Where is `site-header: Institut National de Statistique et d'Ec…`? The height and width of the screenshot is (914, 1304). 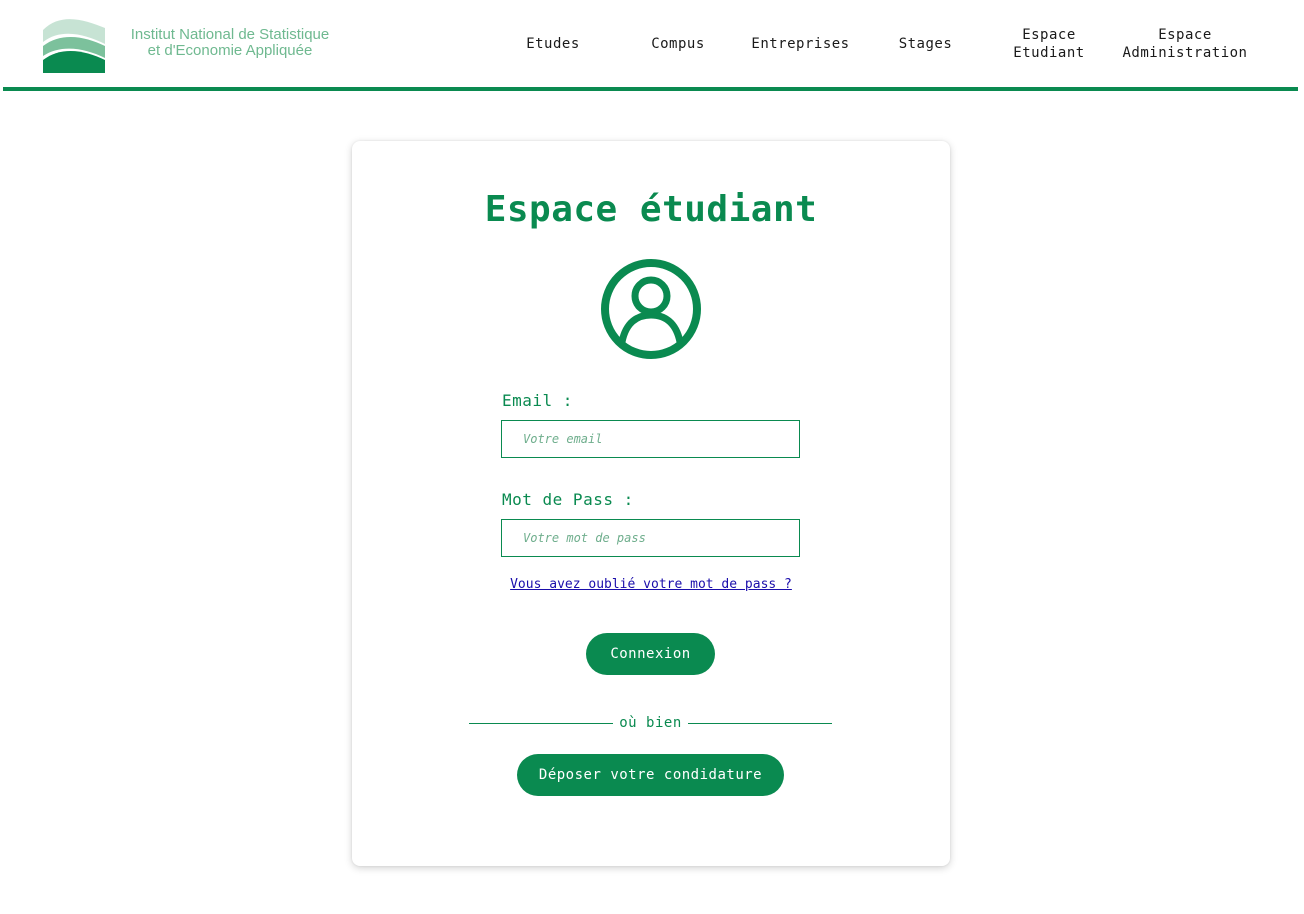 site-header: Institut National de Statistique et d'Ec… is located at coordinates (650, 45).